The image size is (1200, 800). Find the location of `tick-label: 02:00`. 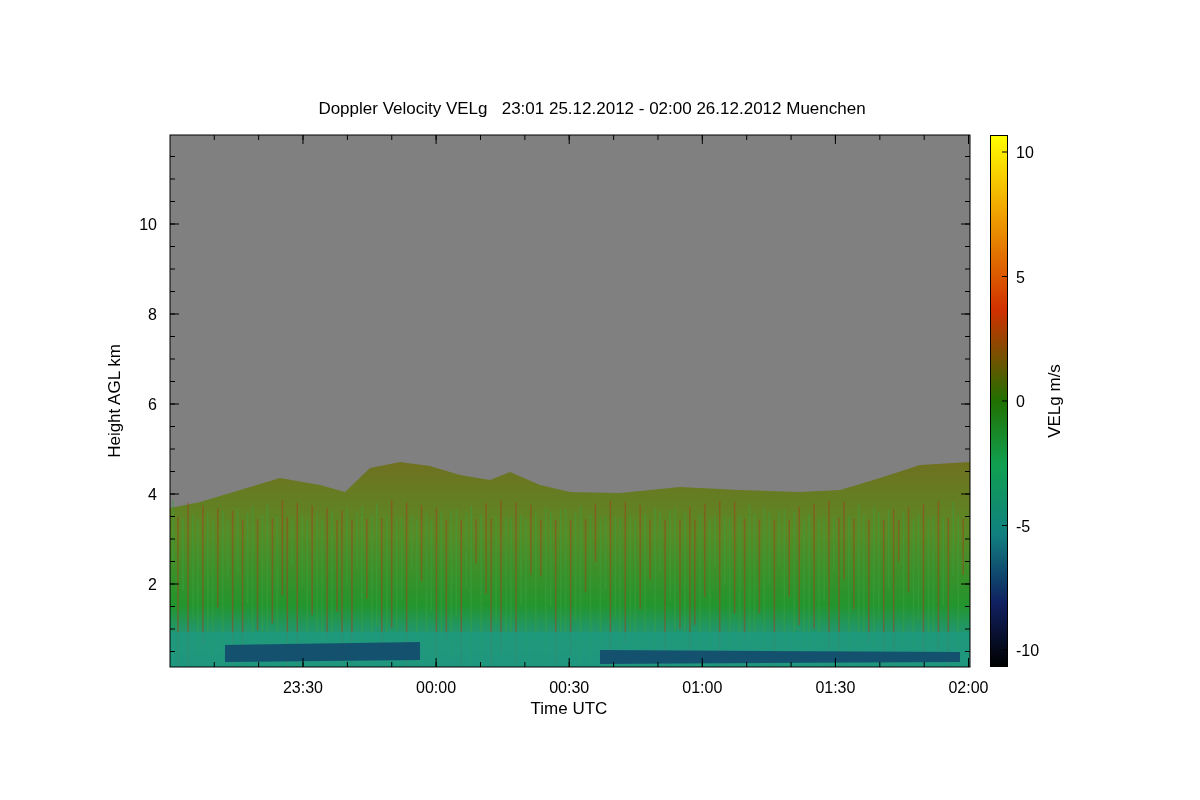

tick-label: 02:00 is located at coordinates (968, 687).